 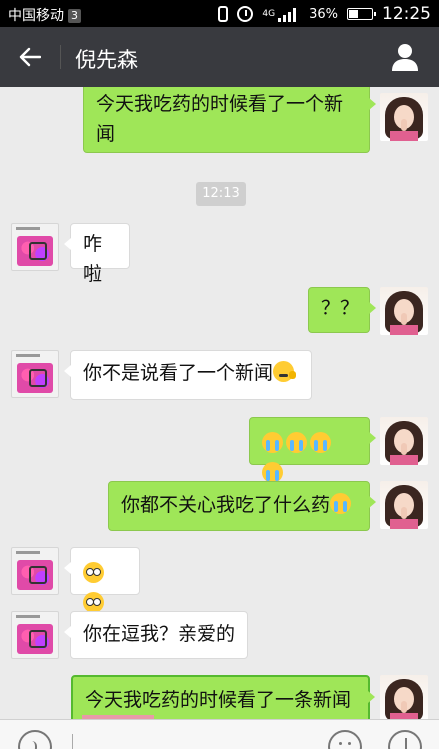 I want to click on chat-header: 倪先森, so click(x=219, y=57).